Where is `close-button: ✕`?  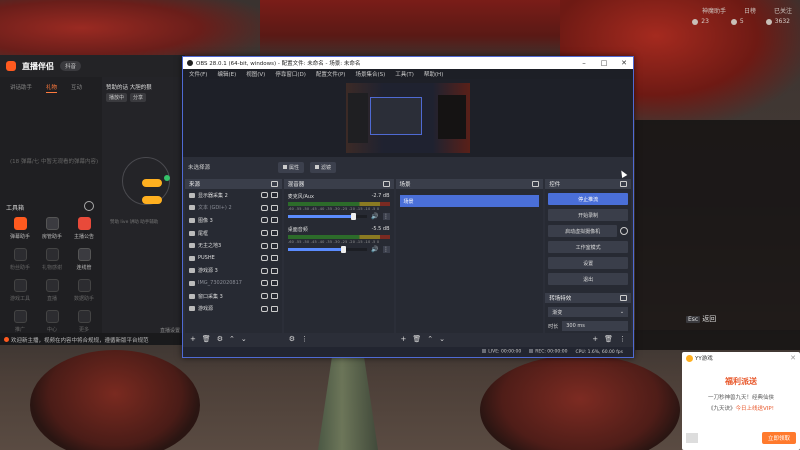 close-button: ✕ is located at coordinates (624, 63).